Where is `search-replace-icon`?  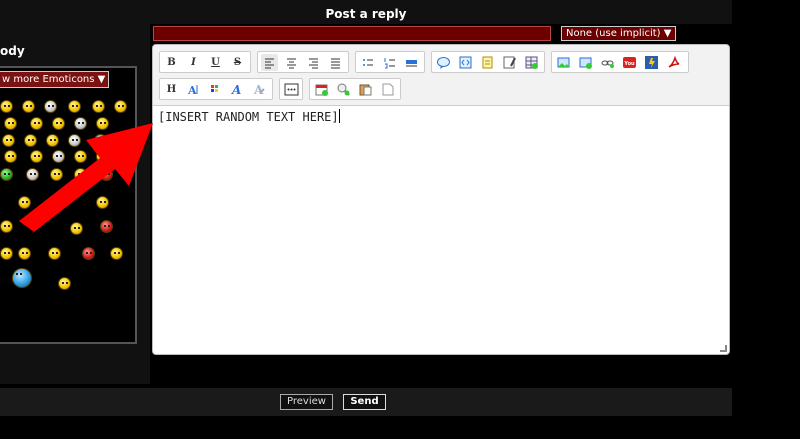
search-replace-icon is located at coordinates (343, 89).